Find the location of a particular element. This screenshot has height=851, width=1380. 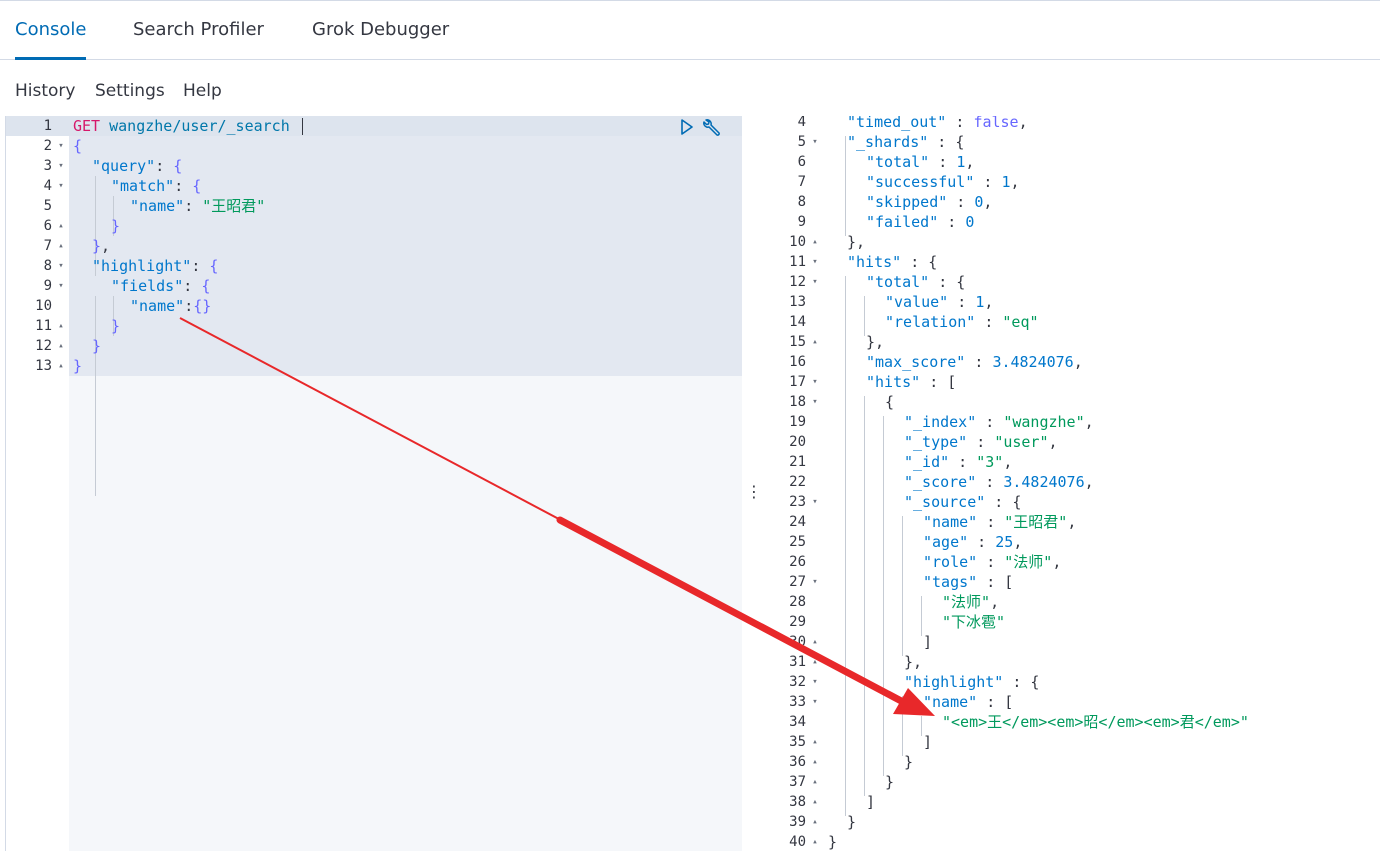

response-line-21: "_id" : "3", is located at coordinates (958, 462).